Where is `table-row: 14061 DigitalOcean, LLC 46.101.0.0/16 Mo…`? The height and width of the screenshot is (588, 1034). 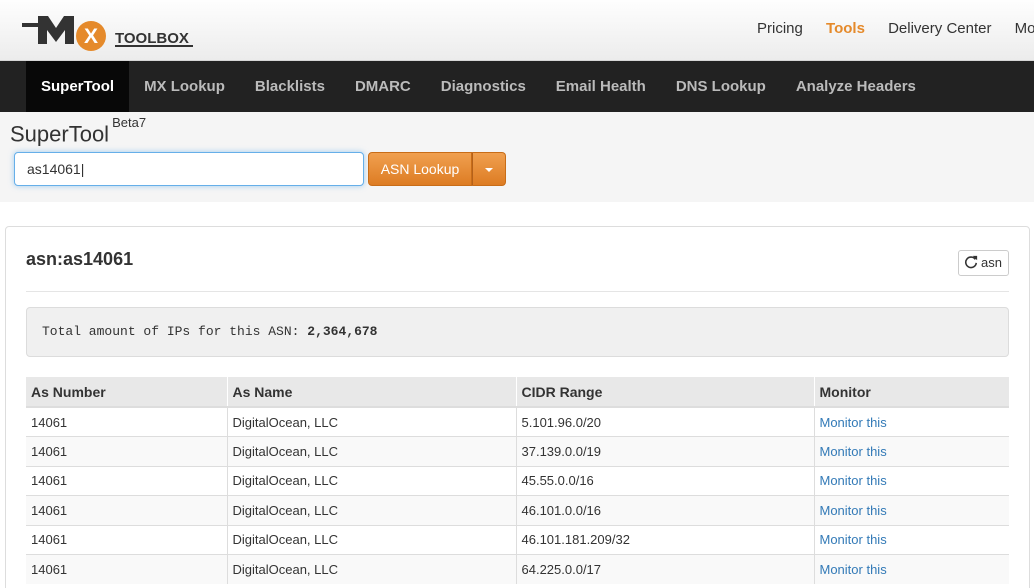
table-row: 14061 DigitalOcean, LLC 46.101.0.0/16 Mo… is located at coordinates (517, 510).